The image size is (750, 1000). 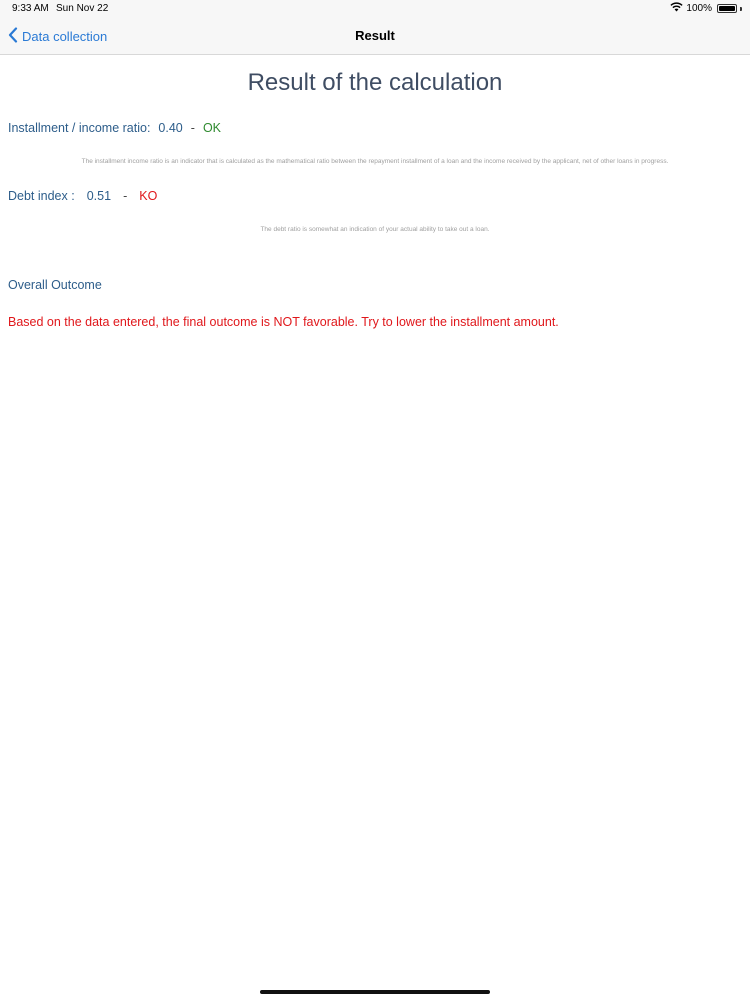 I want to click on result-content: Result of the calculation, so click(x=375, y=78).